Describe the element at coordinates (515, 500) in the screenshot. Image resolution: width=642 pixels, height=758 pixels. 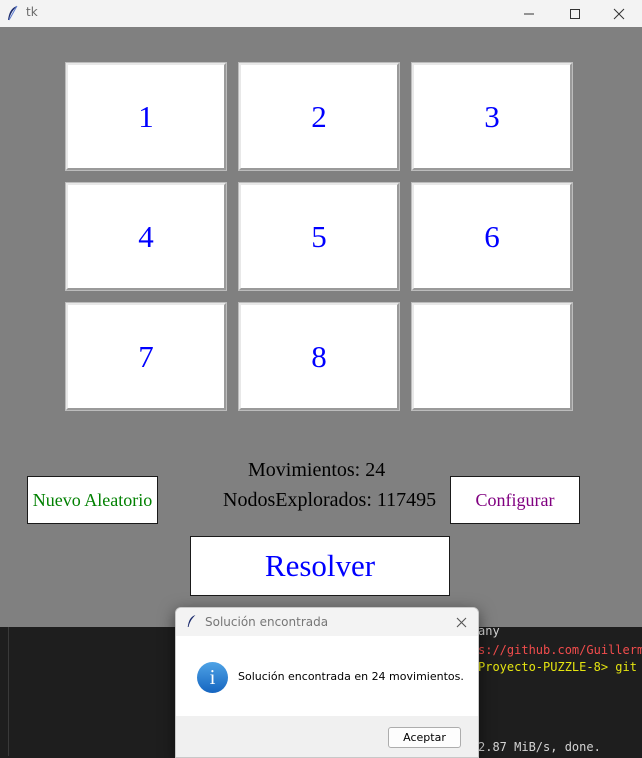
I see `configure-button: Configurar` at that location.